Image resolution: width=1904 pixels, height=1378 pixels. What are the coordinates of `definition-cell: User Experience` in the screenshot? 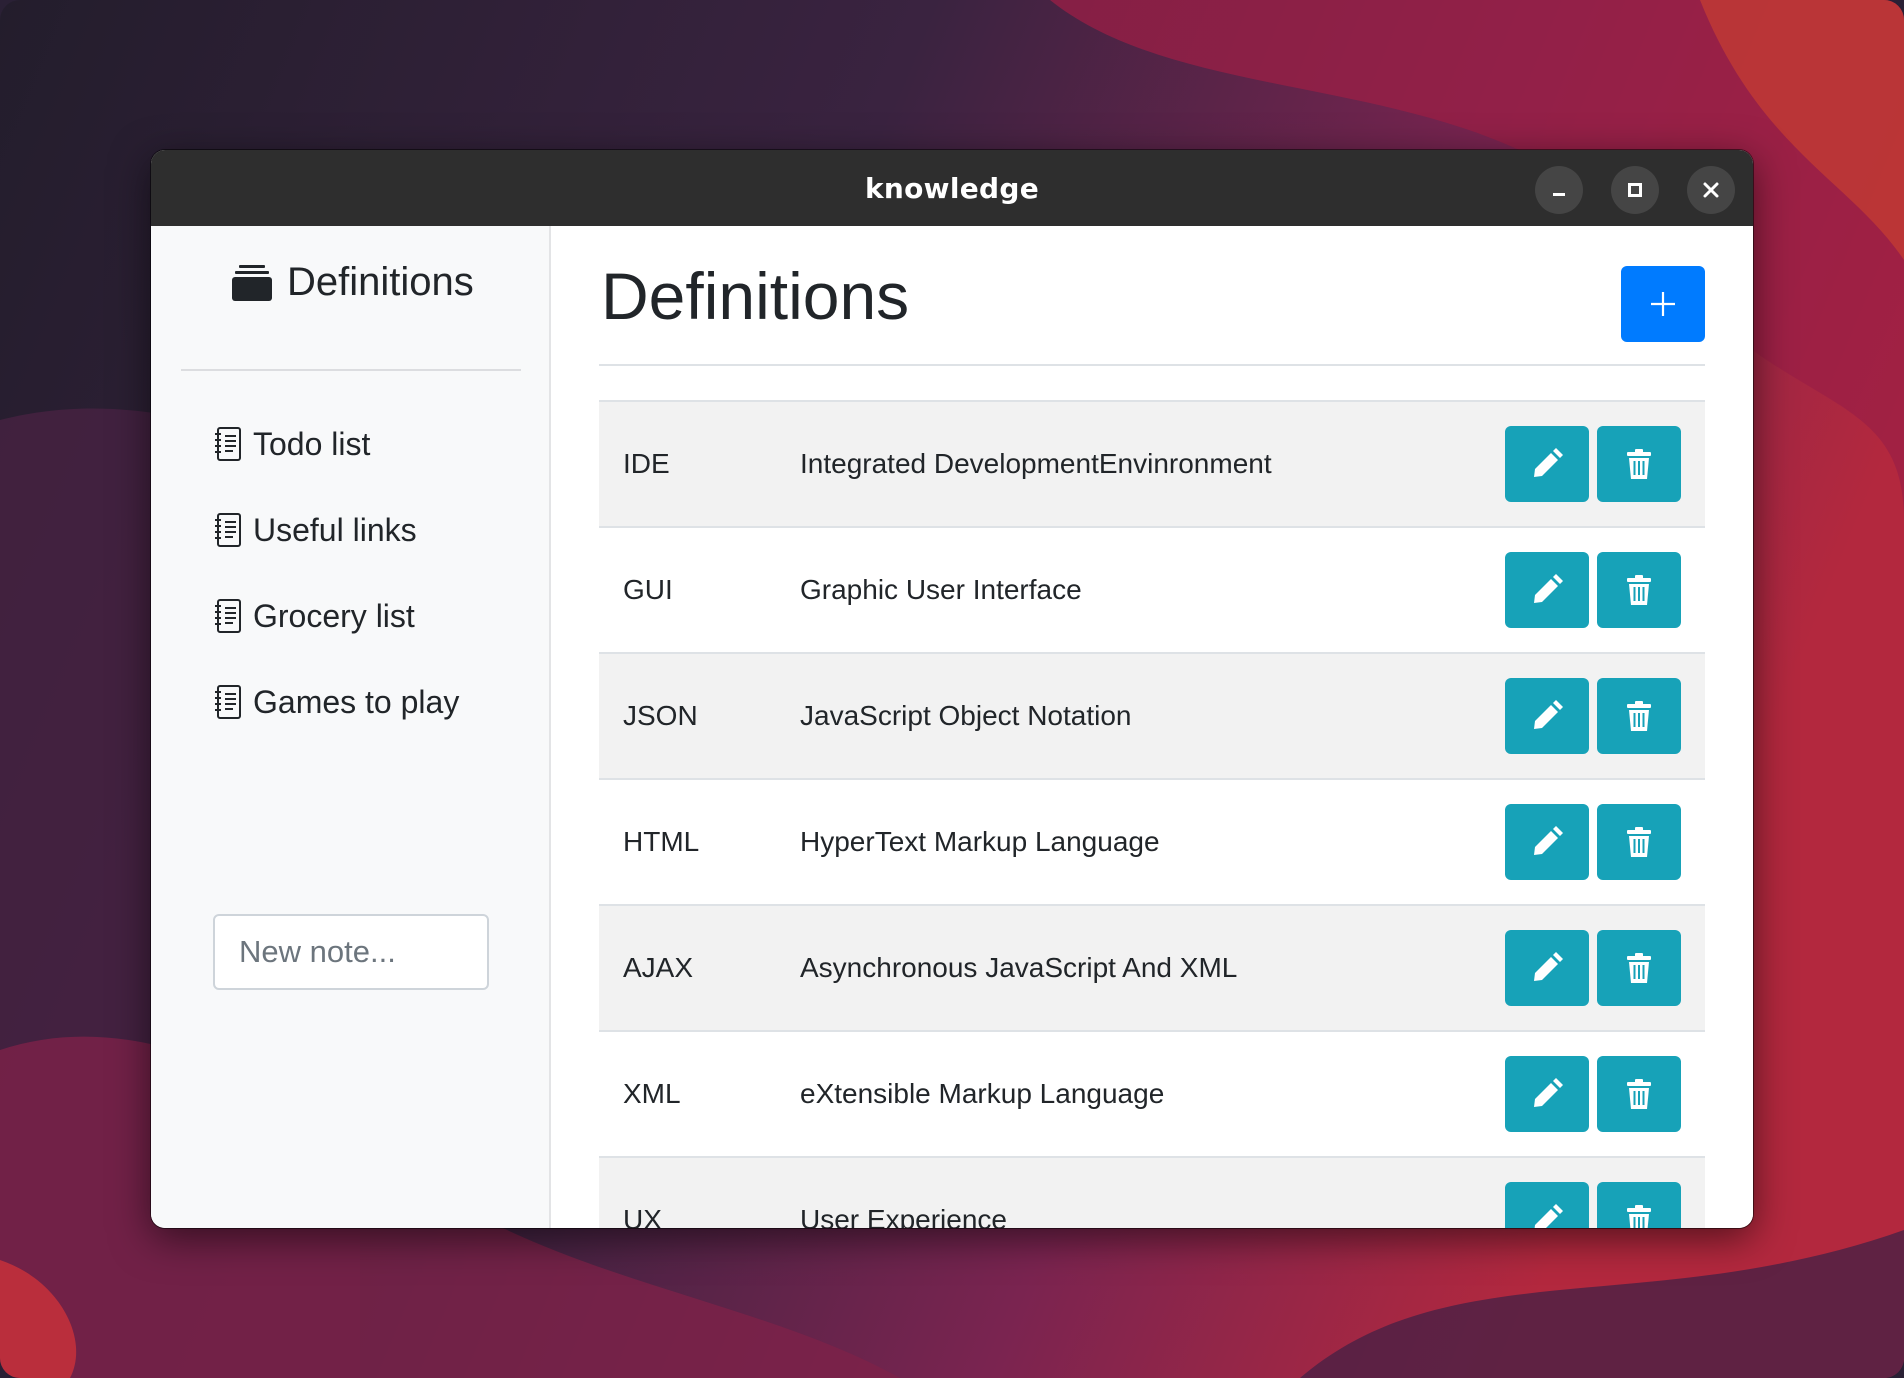 It's located at (903, 1216).